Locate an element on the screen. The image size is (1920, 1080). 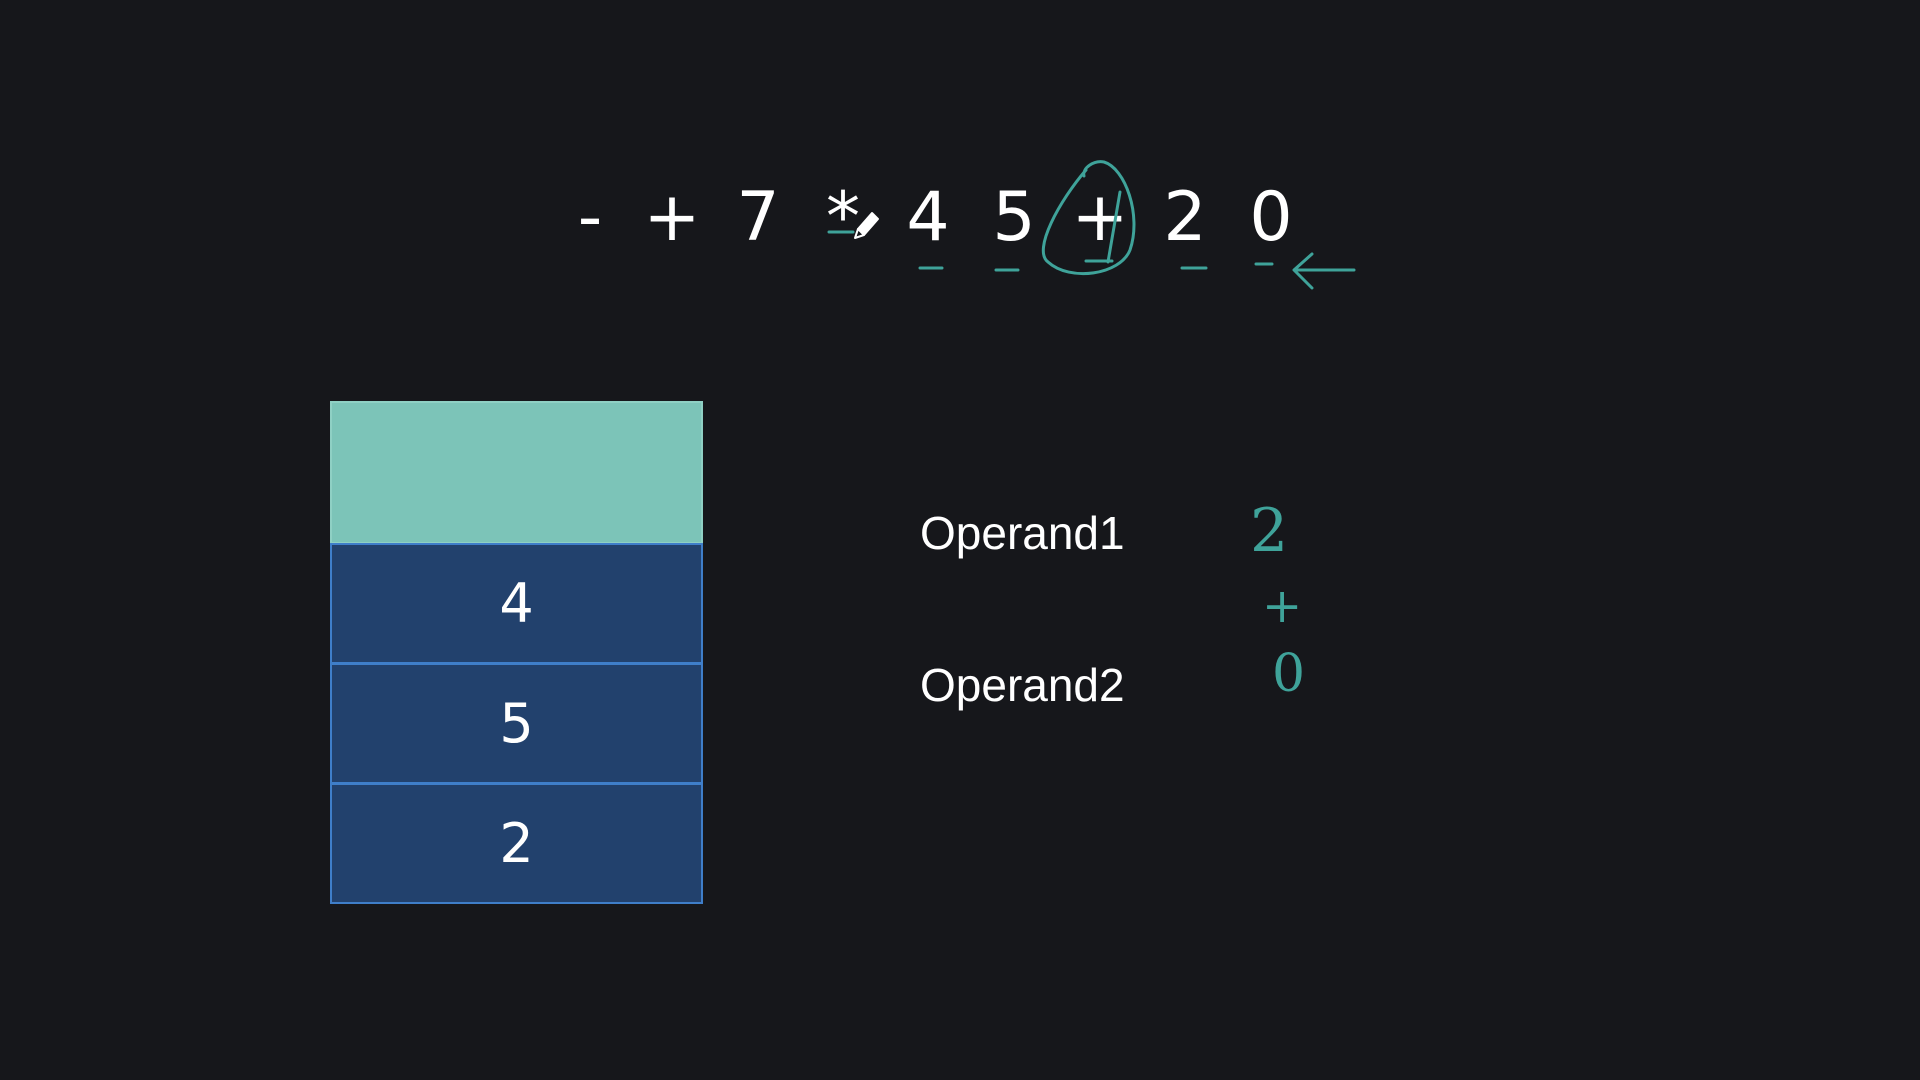
stack: 4 5 2 is located at coordinates (516, 652).